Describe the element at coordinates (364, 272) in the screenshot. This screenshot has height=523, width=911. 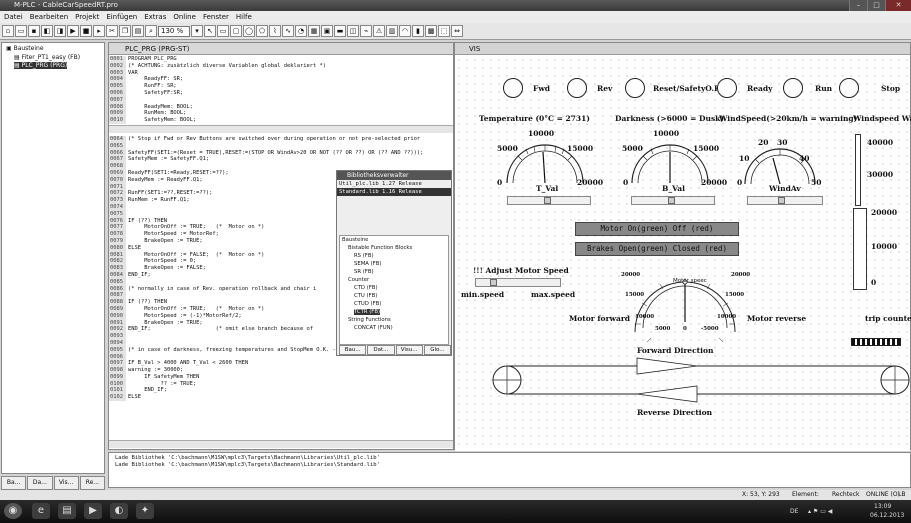
I see `lib-tree-item: SR (FB)` at that location.